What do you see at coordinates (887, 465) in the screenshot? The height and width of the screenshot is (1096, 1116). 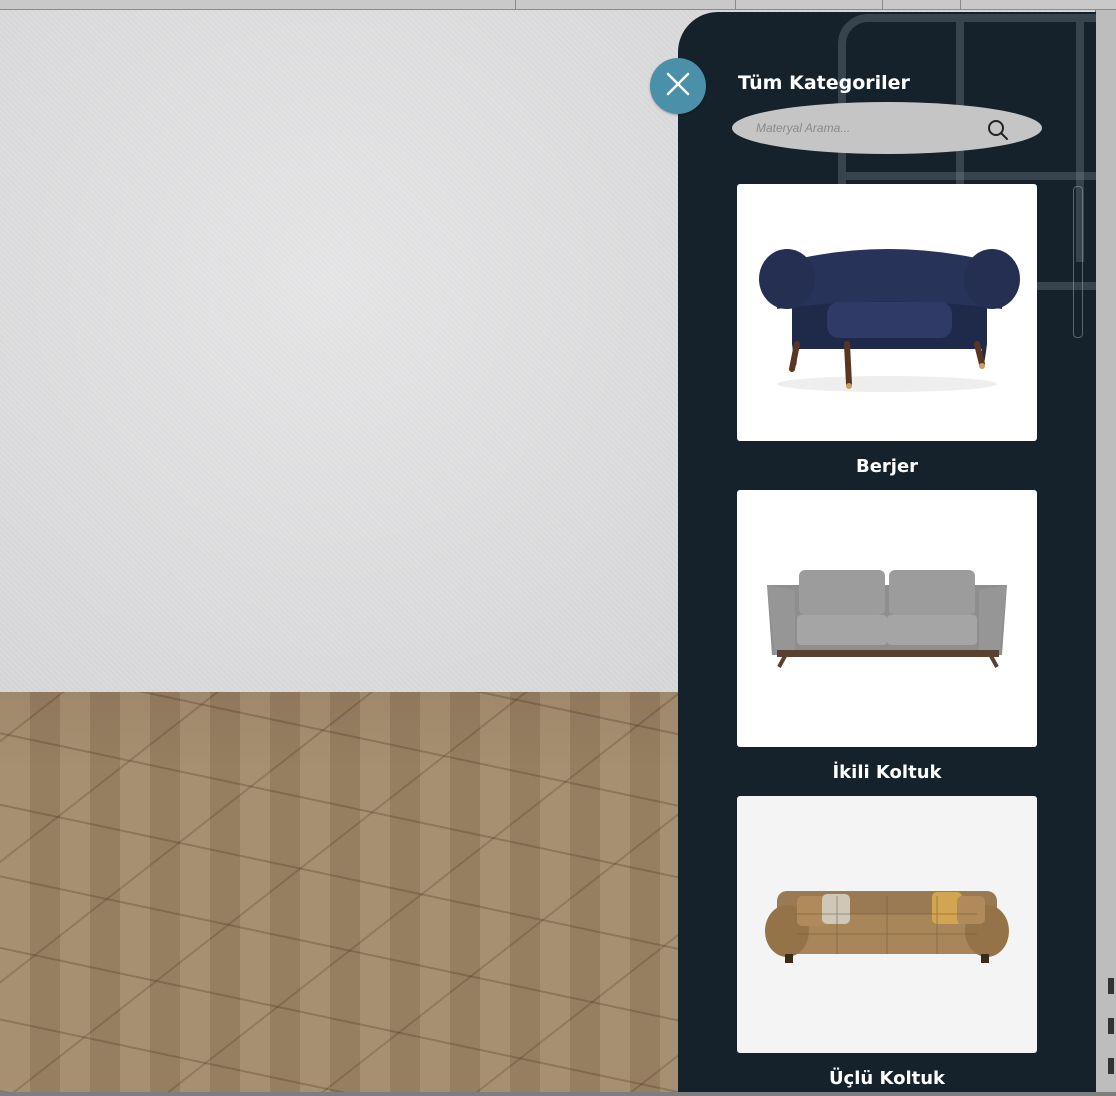 I see `category-label: Berjer` at bounding box center [887, 465].